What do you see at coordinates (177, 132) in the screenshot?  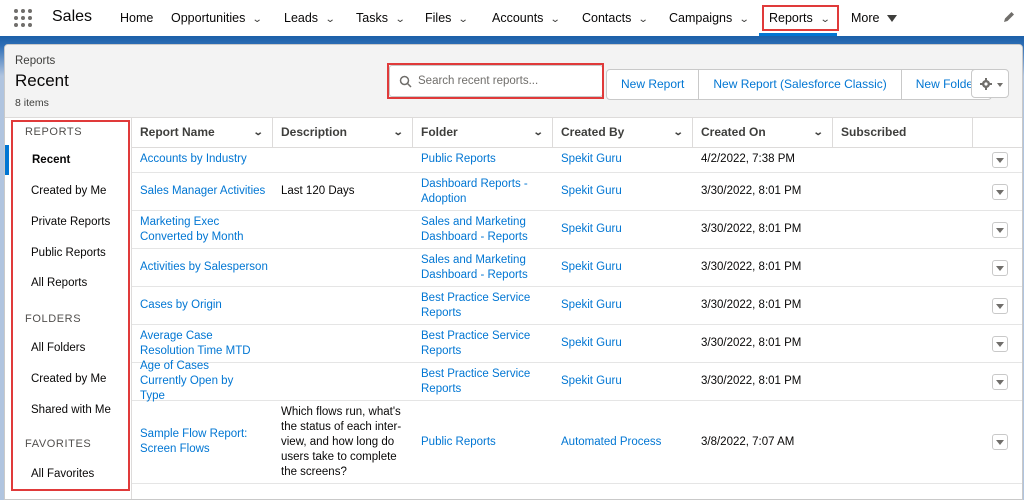 I see `column-label: Report Name` at bounding box center [177, 132].